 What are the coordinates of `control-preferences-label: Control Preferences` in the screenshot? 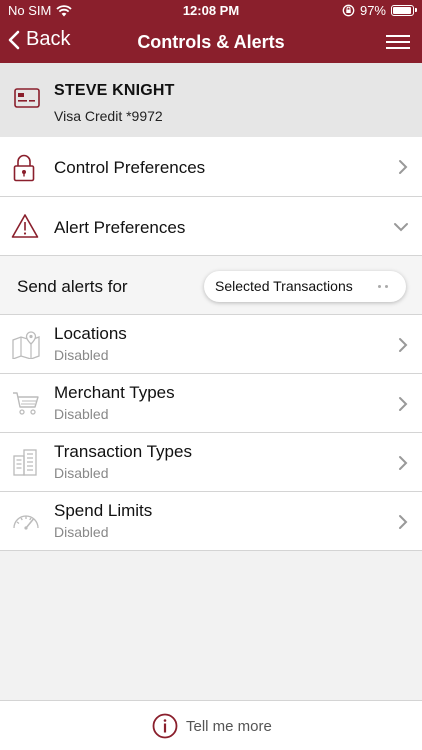 It's located at (130, 167).